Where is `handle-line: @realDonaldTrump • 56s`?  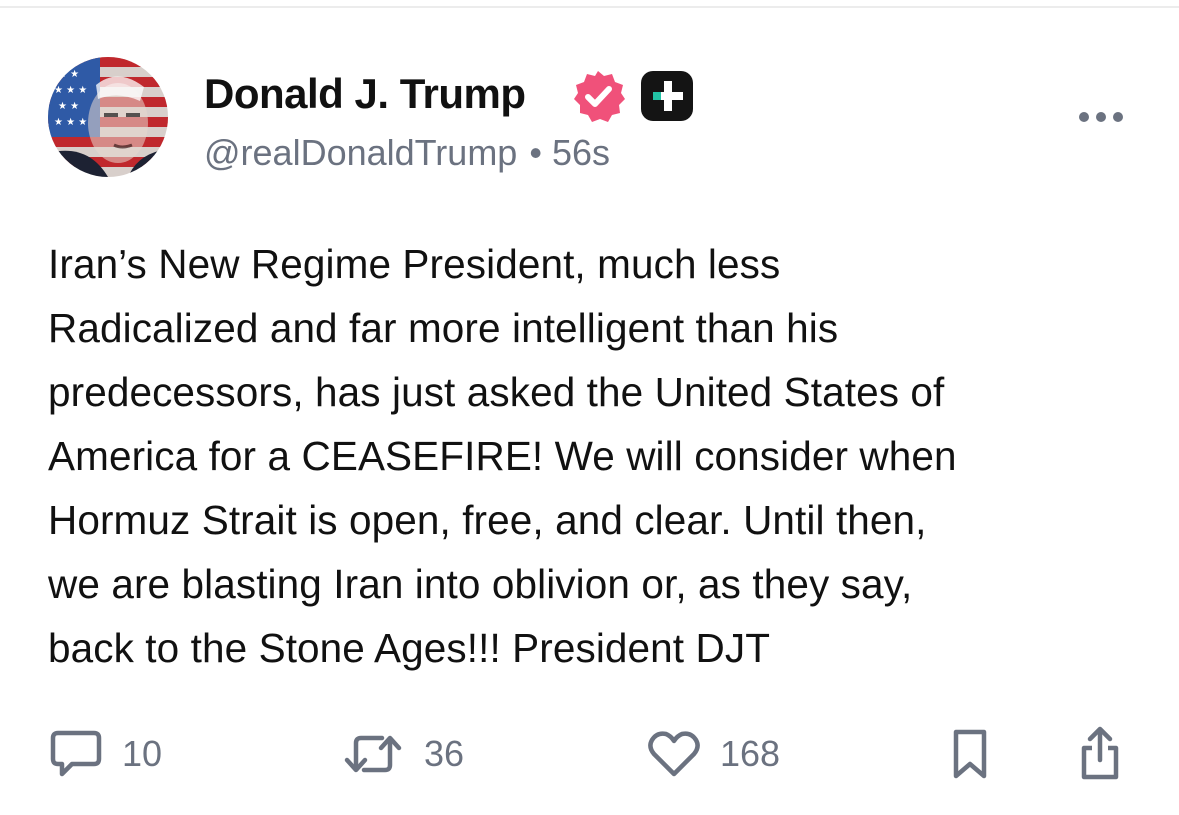
handle-line: @realDonaldTrump • 56s is located at coordinates (407, 153).